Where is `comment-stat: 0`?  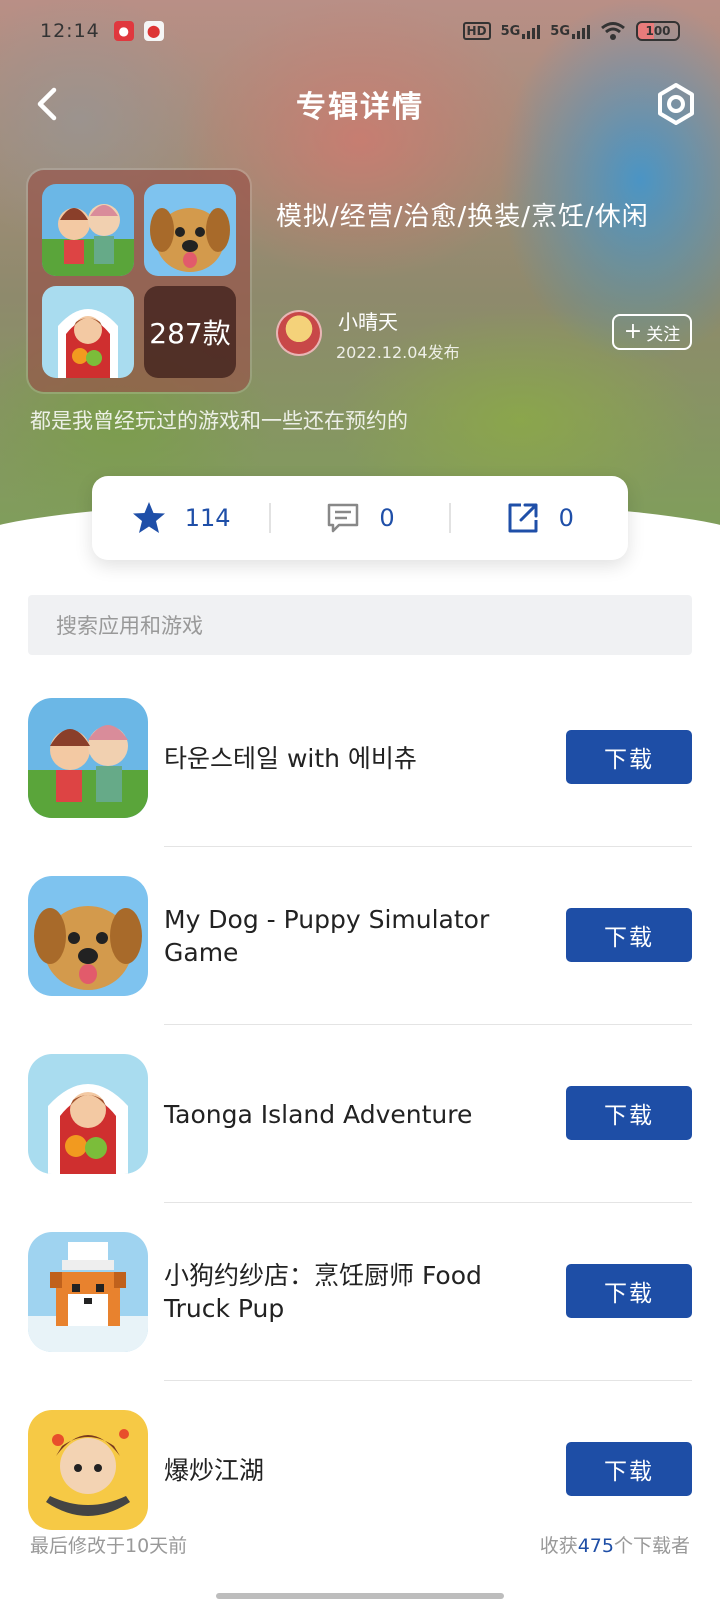
comment-stat: 0 is located at coordinates (359, 518).